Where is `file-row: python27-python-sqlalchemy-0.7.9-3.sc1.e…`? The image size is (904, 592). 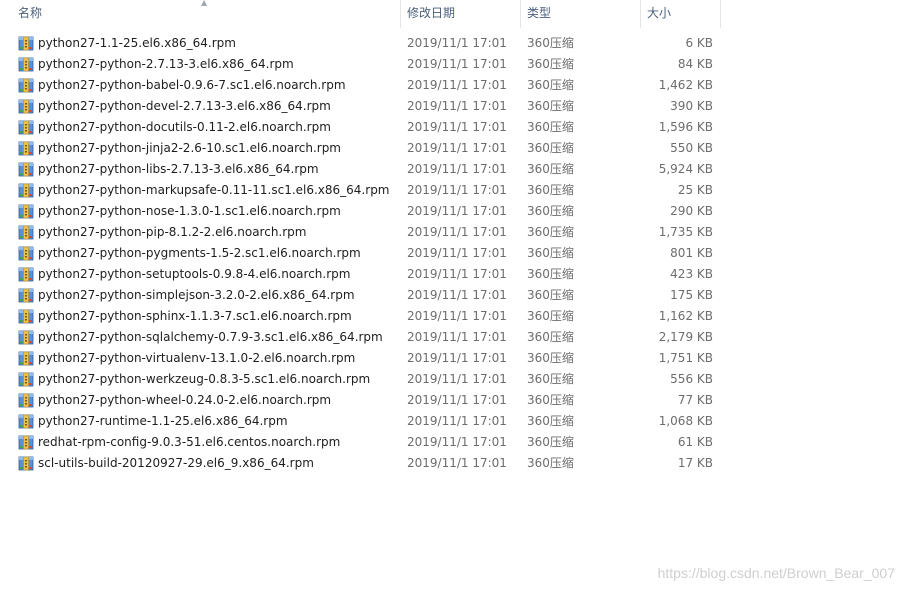 file-row: python27-python-sqlalchemy-0.7.9-3.sc1.e… is located at coordinates (452, 337).